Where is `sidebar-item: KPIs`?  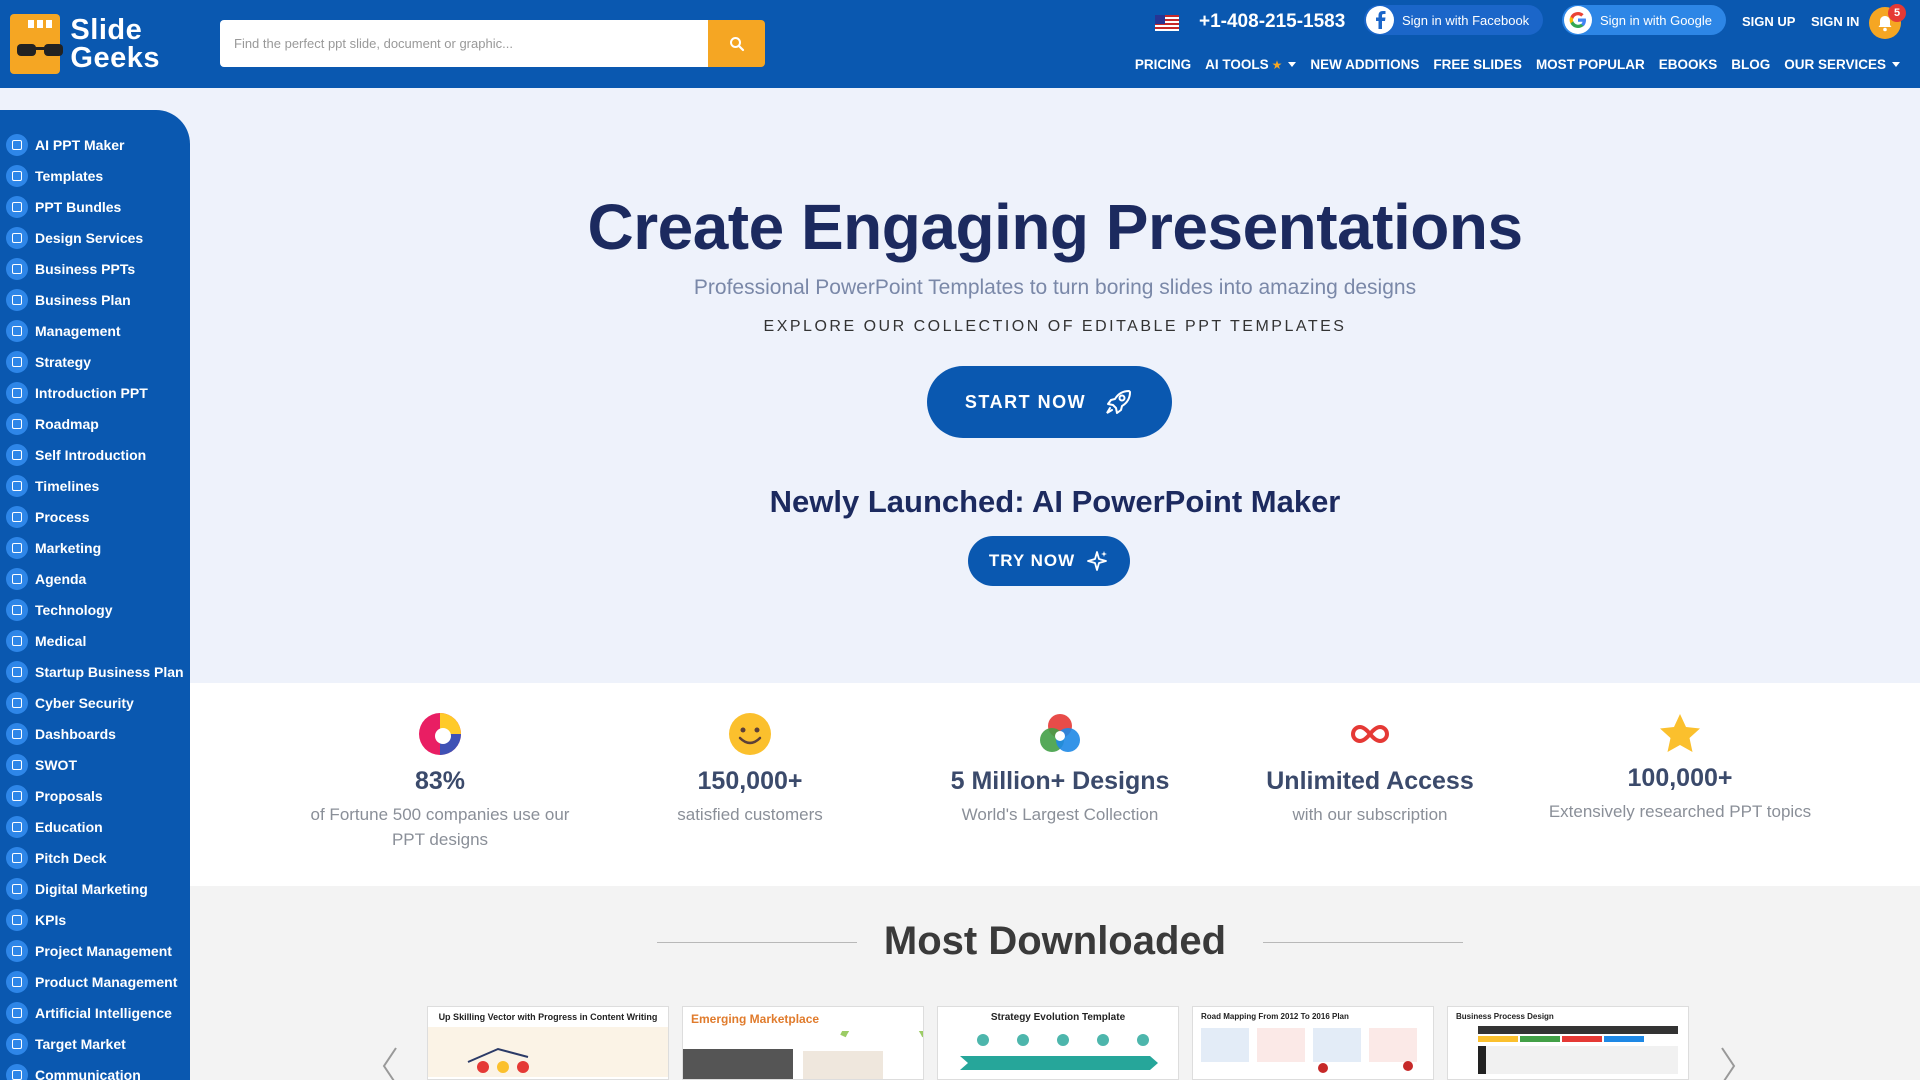 sidebar-item: KPIs is located at coordinates (95, 919).